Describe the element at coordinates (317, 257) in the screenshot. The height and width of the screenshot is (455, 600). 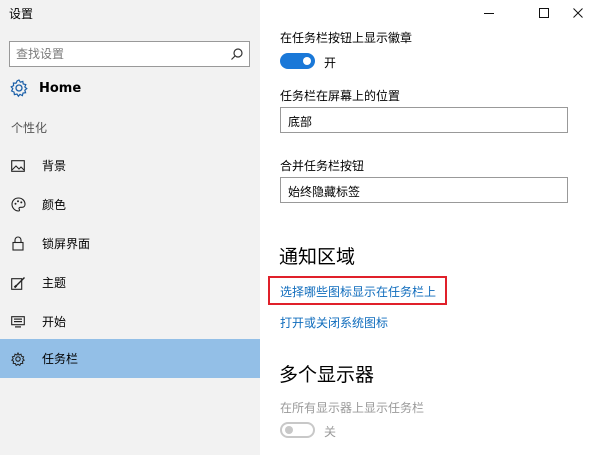
I see `notification-area-heading: 通知区域` at that location.